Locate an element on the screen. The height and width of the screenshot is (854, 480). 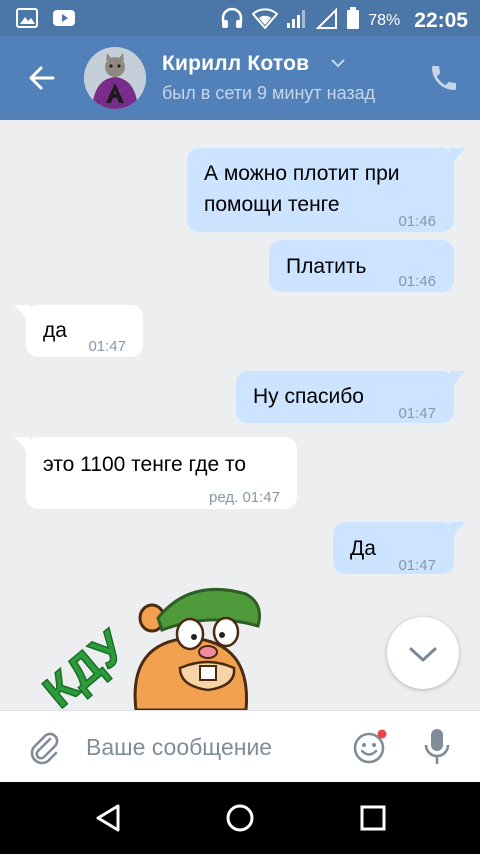
outgoing-message: Платить 01:46 is located at coordinates (361, 266).